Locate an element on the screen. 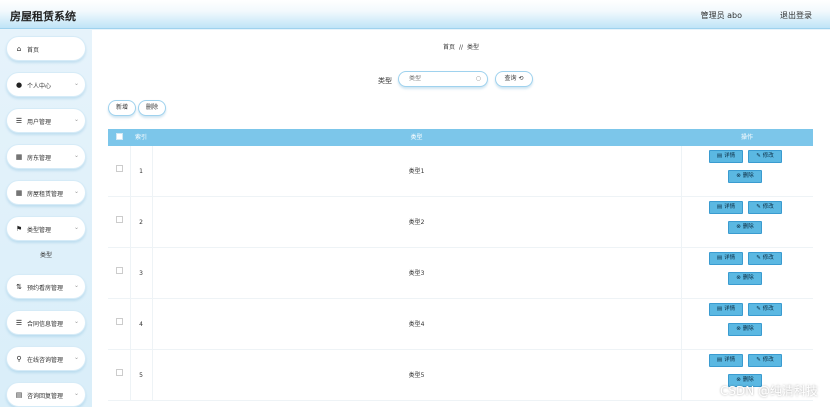 This screenshot has width=830, height=407. sidebar-item-label: 预约看房管理 is located at coordinates (45, 288).